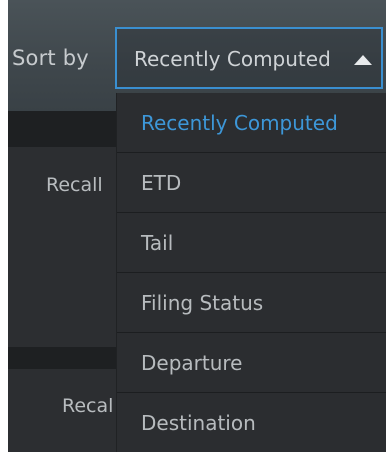 The width and height of the screenshot is (386, 452). What do you see at coordinates (239, 123) in the screenshot?
I see `sort-option-label: Recently Computed` at bounding box center [239, 123].